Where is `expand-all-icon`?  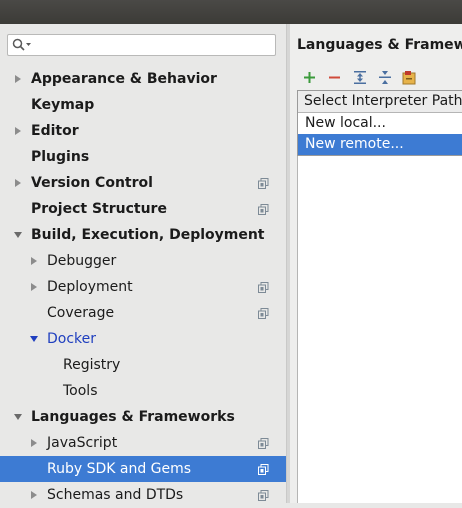
expand-all-icon is located at coordinates (359, 77).